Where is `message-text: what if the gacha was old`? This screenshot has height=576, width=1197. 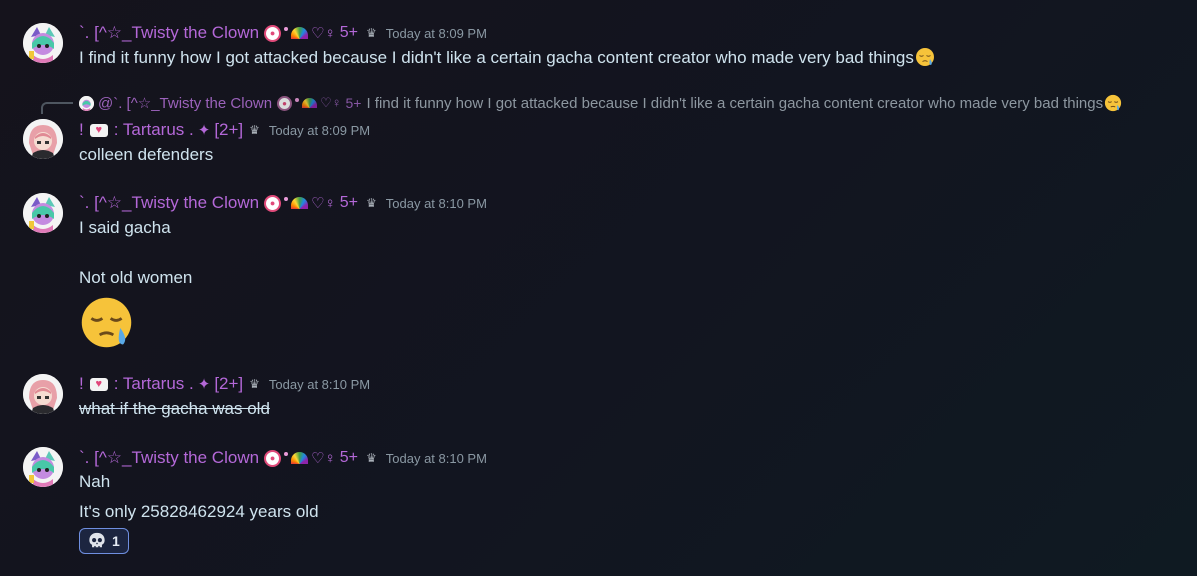 message-text: what if the gacha was old is located at coordinates (174, 408).